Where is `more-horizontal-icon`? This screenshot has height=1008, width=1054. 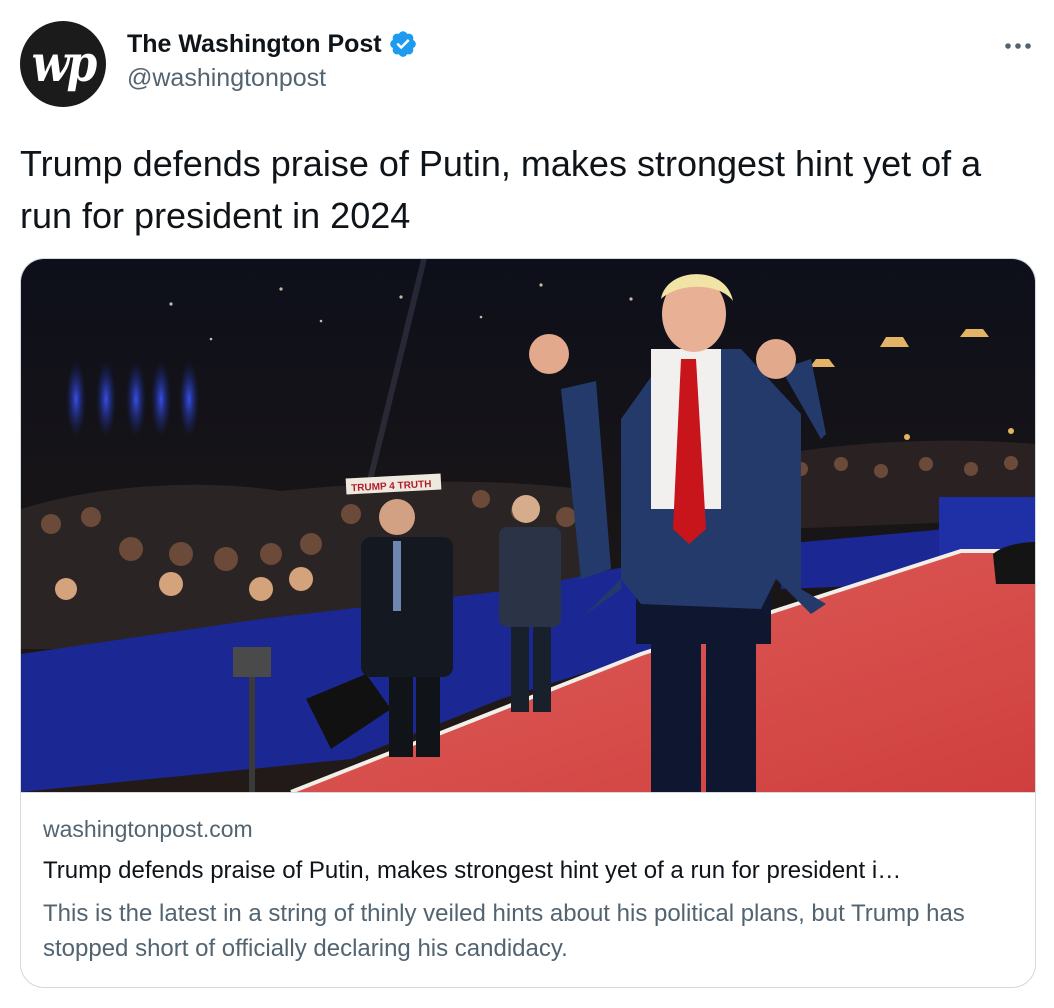
more-horizontal-icon is located at coordinates (1018, 46).